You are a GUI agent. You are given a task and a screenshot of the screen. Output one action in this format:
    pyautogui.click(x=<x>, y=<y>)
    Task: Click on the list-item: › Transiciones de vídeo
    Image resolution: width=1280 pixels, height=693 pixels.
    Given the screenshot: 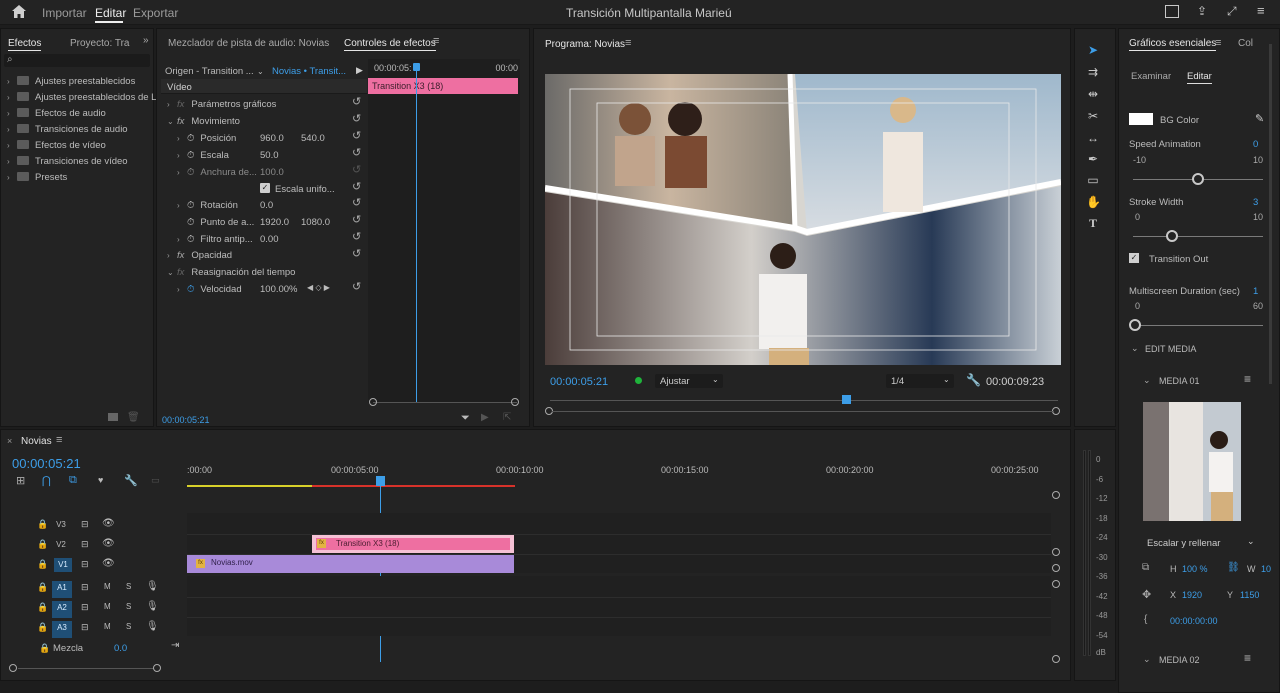 What is the action you would take?
    pyautogui.click(x=67, y=161)
    